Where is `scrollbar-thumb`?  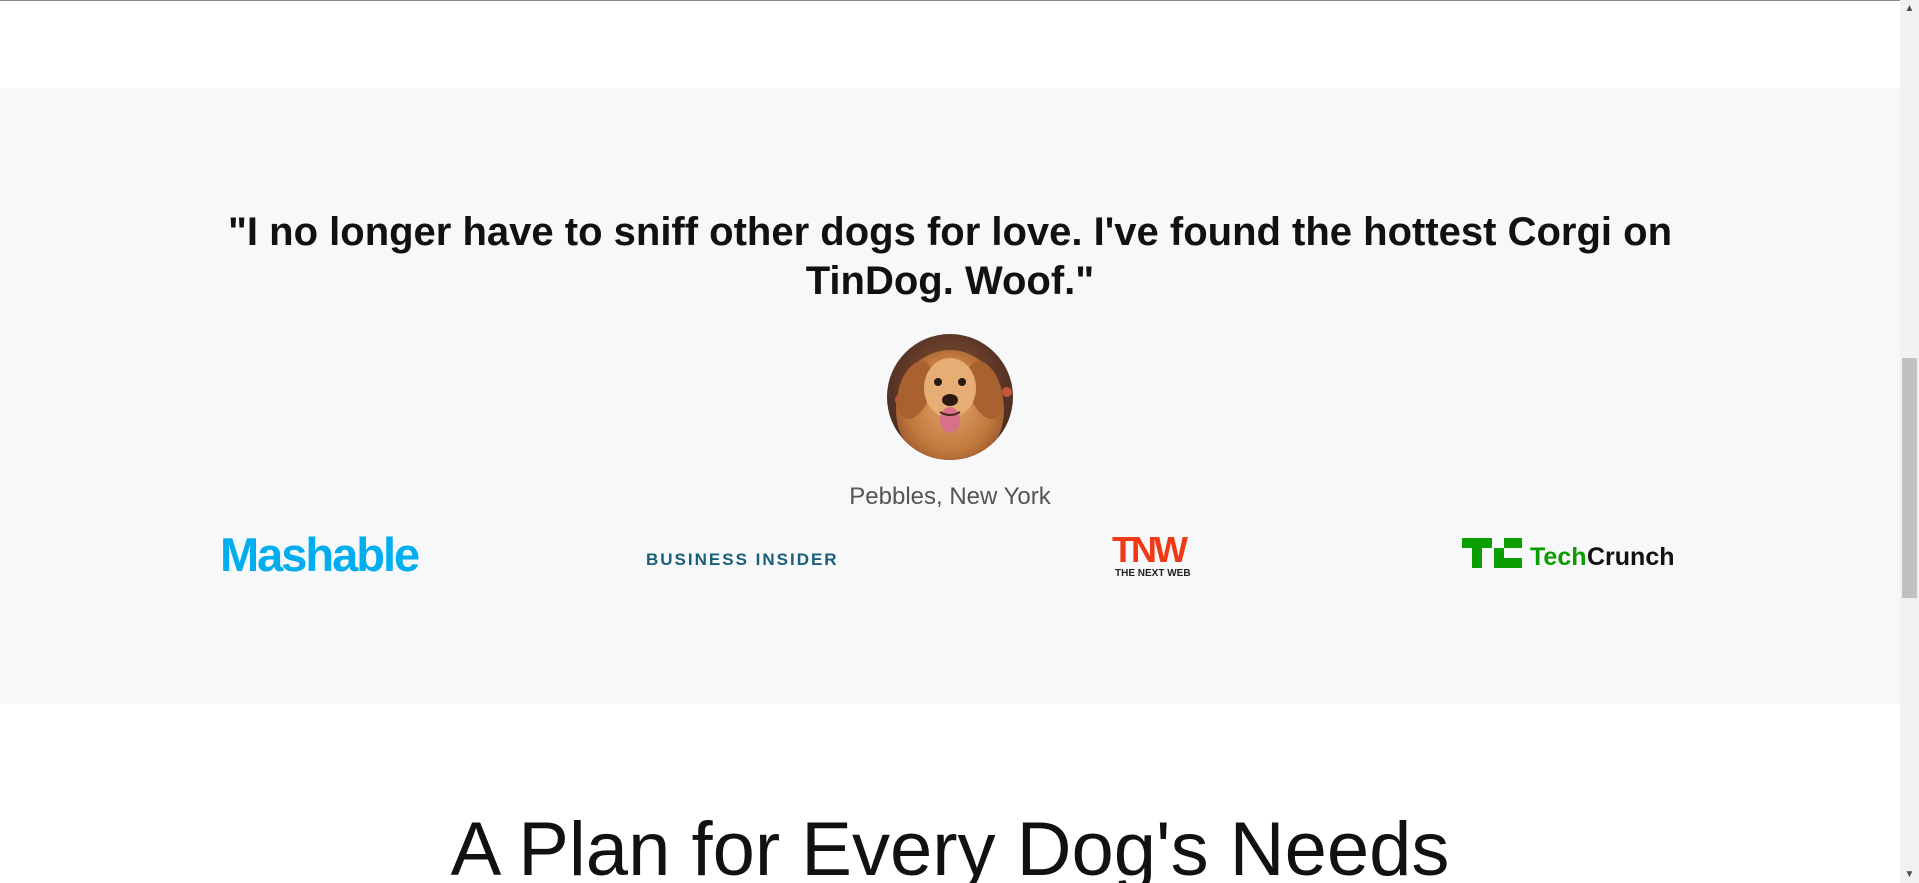 scrollbar-thumb is located at coordinates (1909, 478).